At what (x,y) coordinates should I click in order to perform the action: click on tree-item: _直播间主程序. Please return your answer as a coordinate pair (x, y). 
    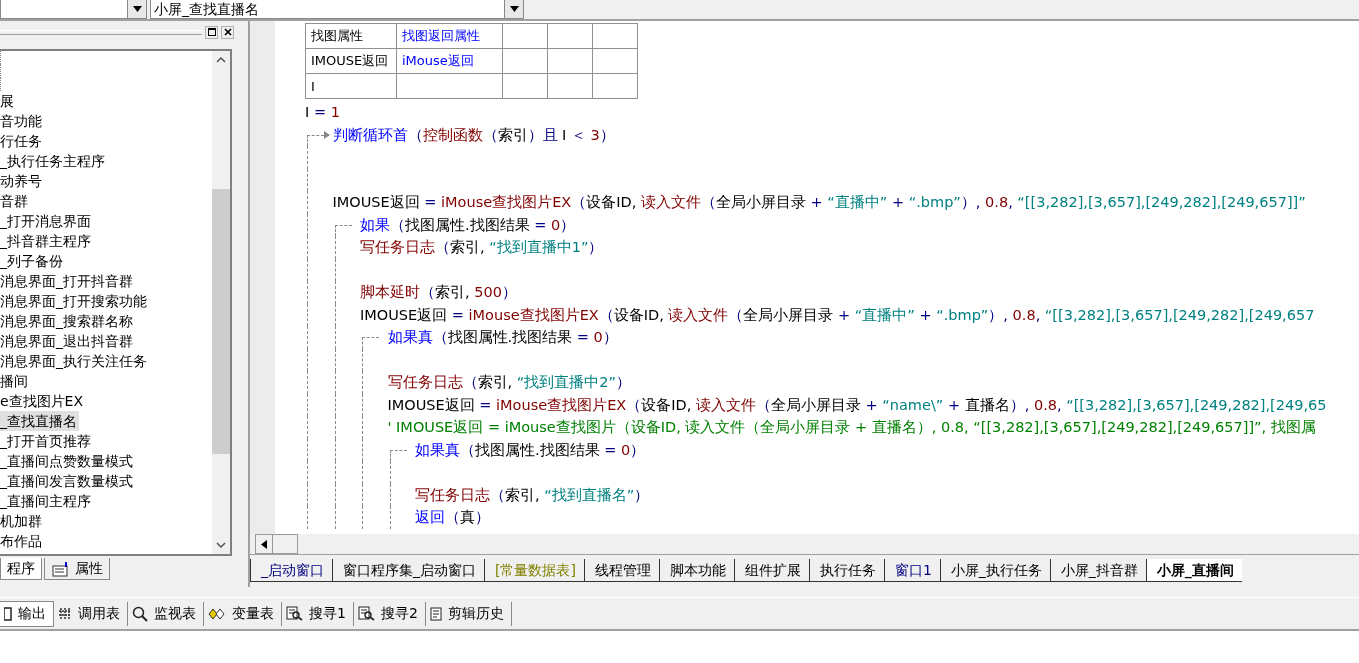
    Looking at the image, I should click on (46, 500).